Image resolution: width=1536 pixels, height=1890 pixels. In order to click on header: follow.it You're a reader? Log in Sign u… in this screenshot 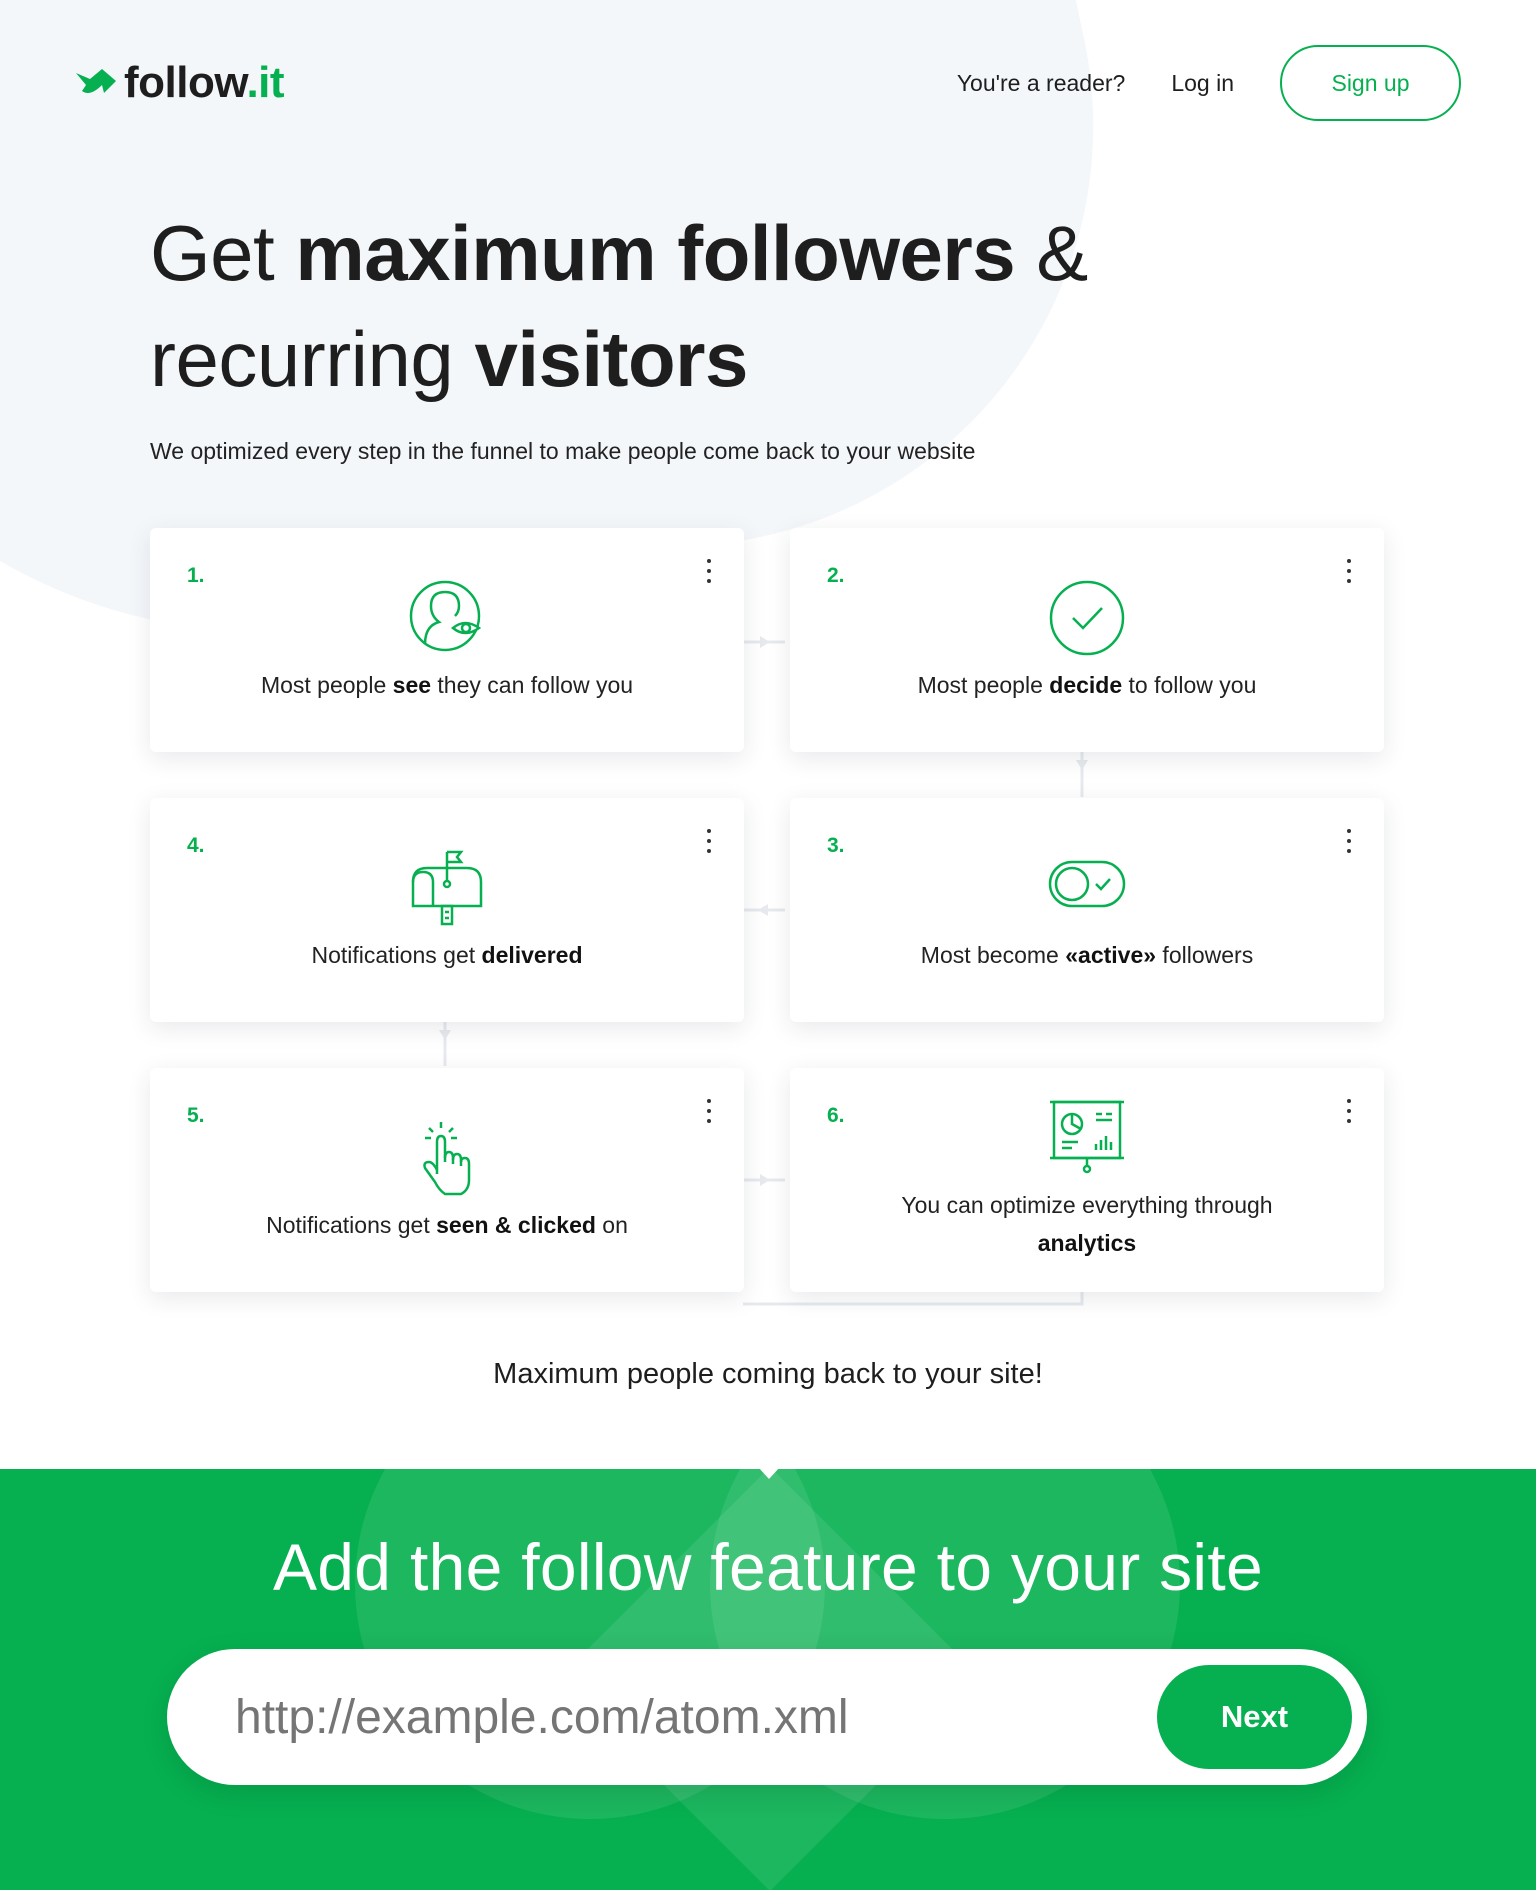, I will do `click(768, 83)`.